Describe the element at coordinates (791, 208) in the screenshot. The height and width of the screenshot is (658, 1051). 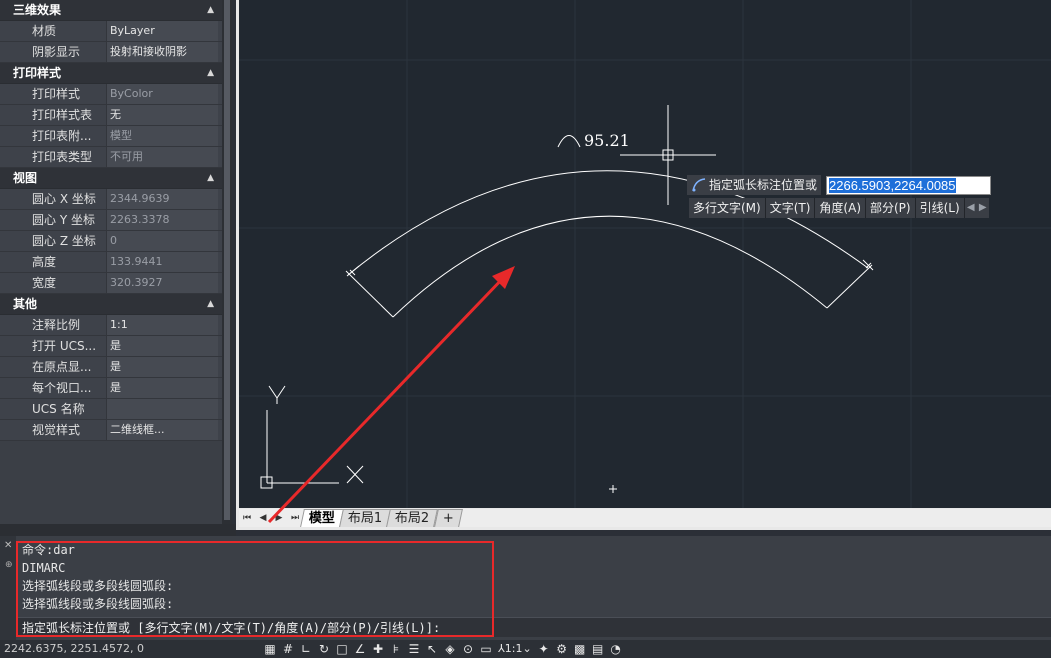
I see `option-text: 文字(T)` at that location.